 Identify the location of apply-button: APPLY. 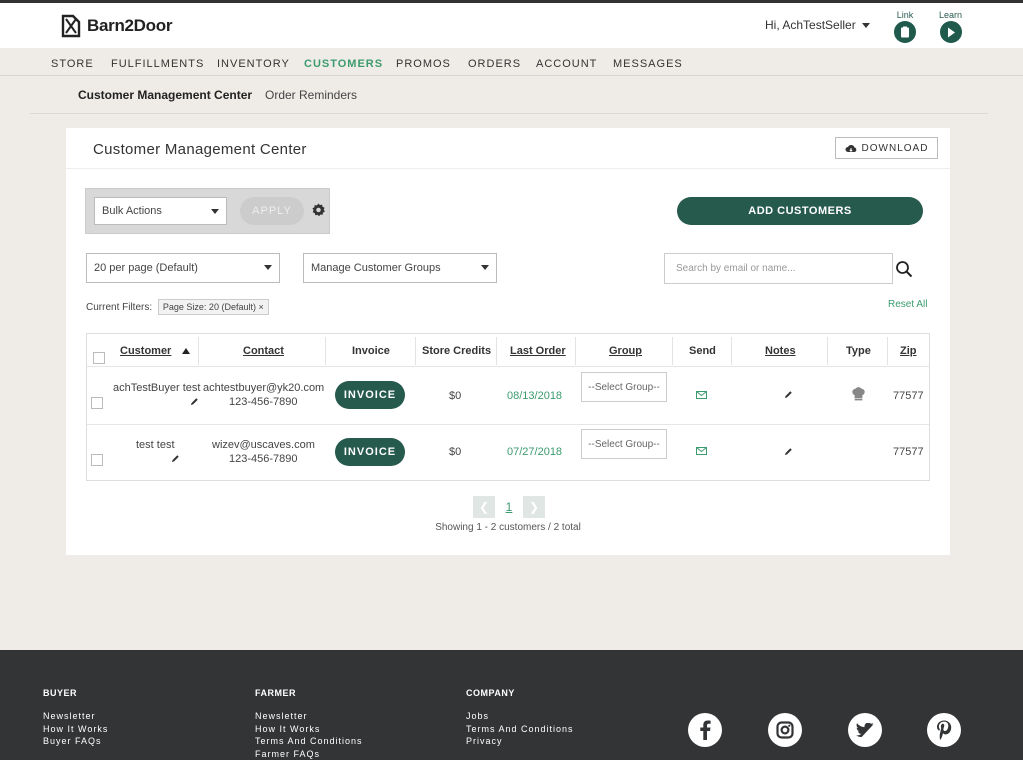
(272, 211).